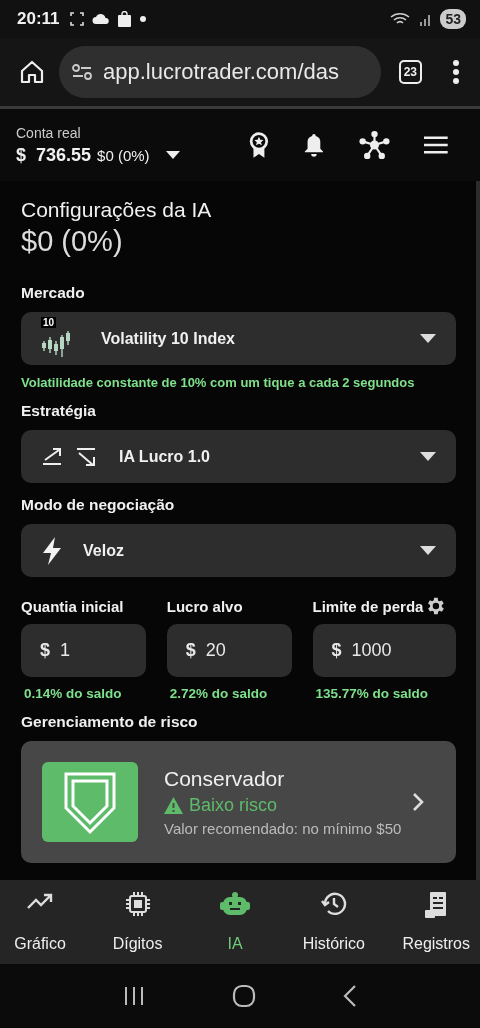 The width and height of the screenshot is (480, 1028). What do you see at coordinates (72, 241) in the screenshot?
I see `profit-value: $0 (0%)` at bounding box center [72, 241].